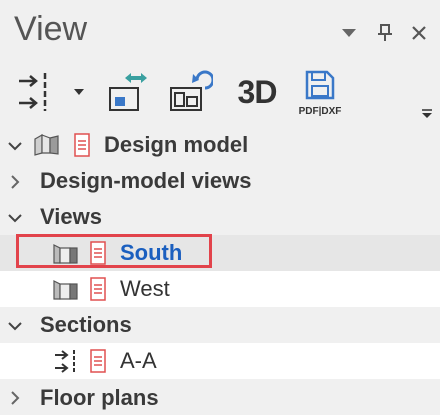 The image size is (440, 415). I want to click on close-icon, so click(419, 33).